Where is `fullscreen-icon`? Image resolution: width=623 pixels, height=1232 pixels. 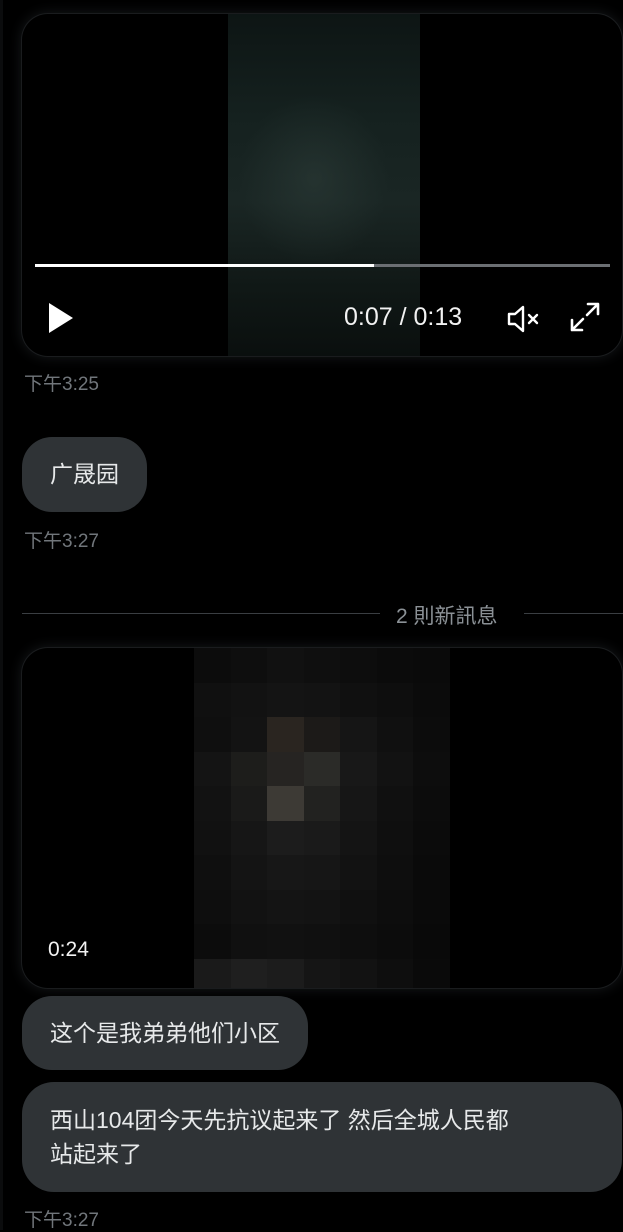
fullscreen-icon is located at coordinates (585, 317).